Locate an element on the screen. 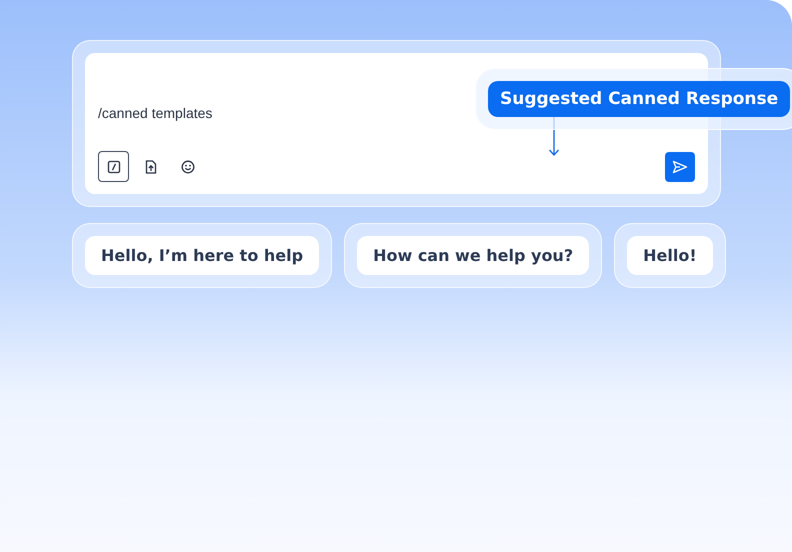  slash-icon is located at coordinates (113, 167).